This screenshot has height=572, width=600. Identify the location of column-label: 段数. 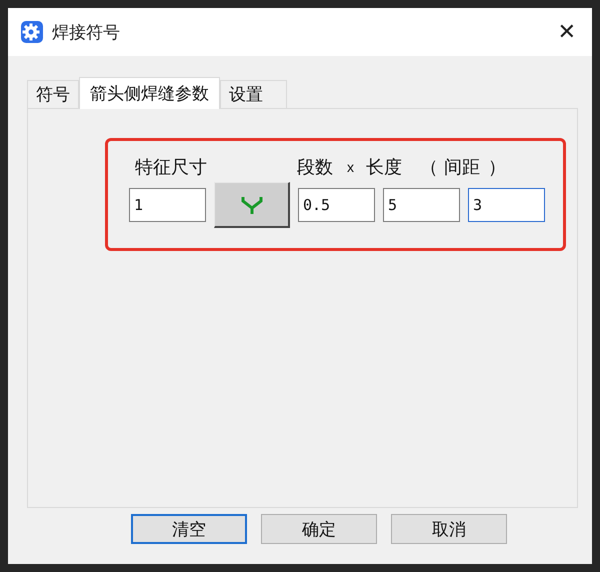
(315, 167).